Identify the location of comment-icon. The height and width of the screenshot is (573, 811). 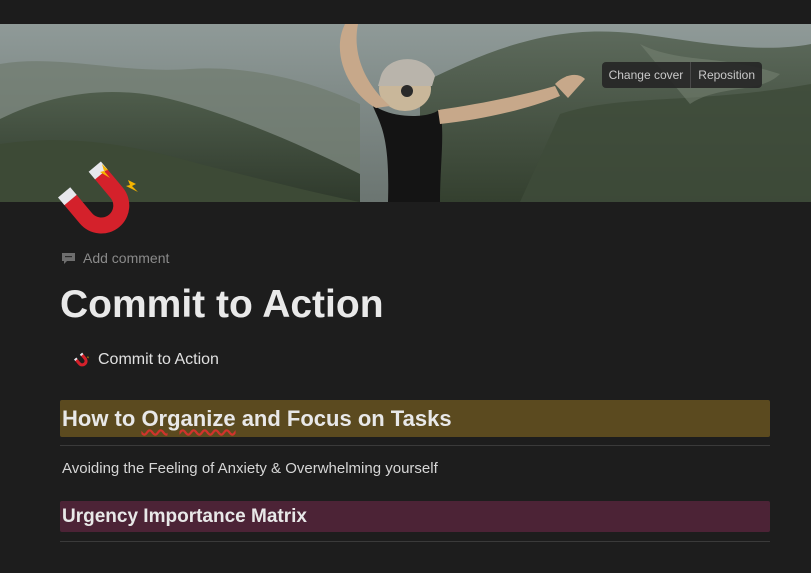
(68, 258).